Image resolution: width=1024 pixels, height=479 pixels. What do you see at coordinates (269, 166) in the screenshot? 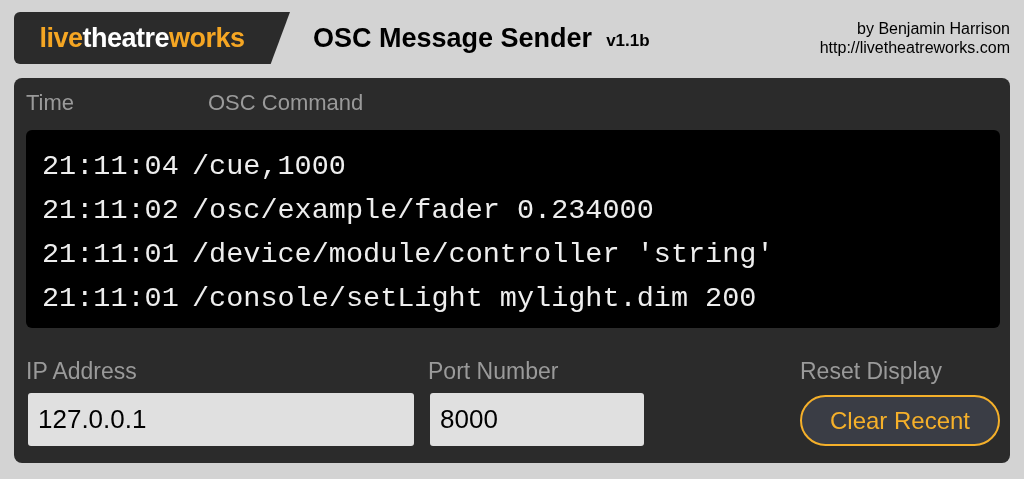
I see `command-text: /cue,1000` at bounding box center [269, 166].